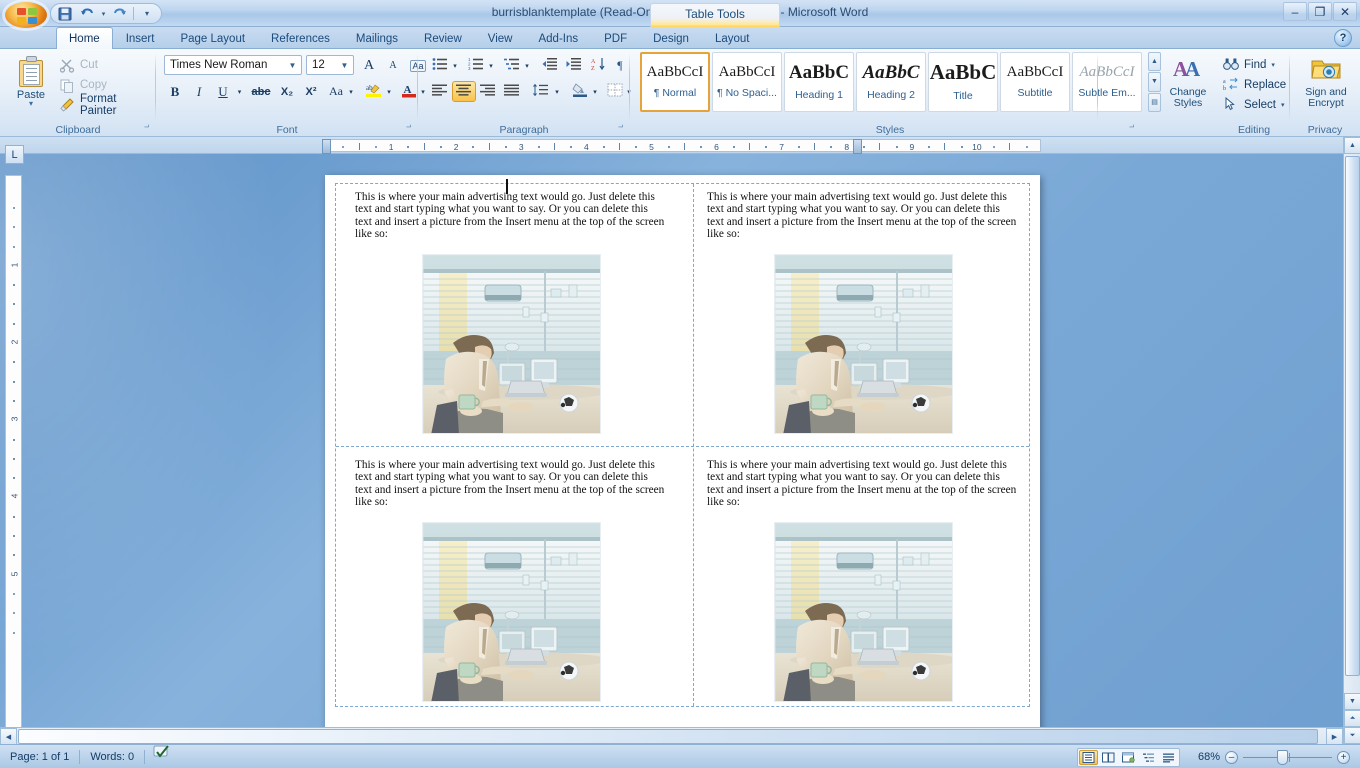 The height and width of the screenshot is (768, 1360). Describe the element at coordinates (488, 91) in the screenshot. I see `align-right-button` at that location.